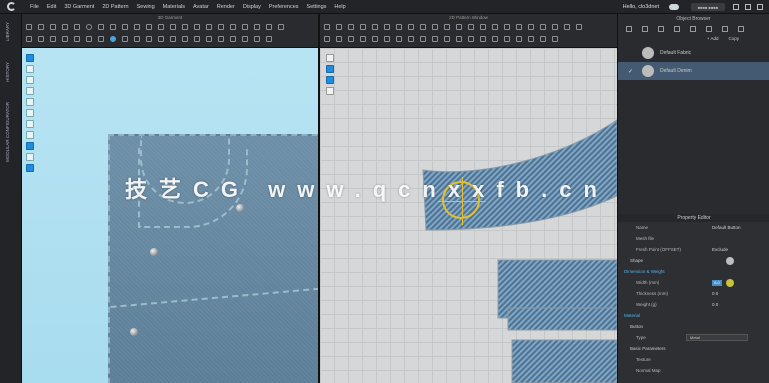 The image size is (769, 383). What do you see at coordinates (677, 29) in the screenshot?
I see `topstitch-tab-icon` at bounding box center [677, 29].